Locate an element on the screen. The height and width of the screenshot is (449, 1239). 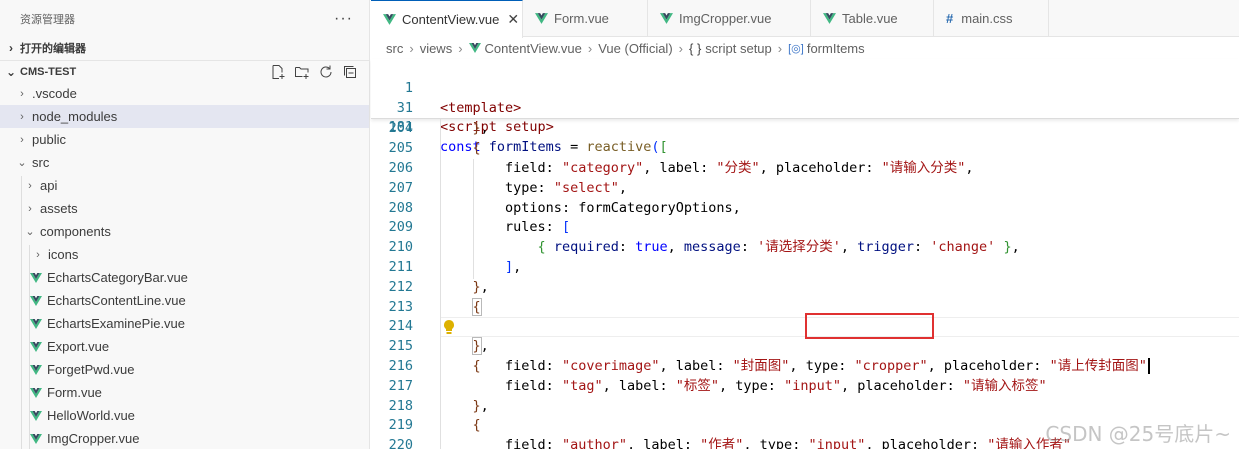
lightbulb-icon is located at coordinates (449, 327).